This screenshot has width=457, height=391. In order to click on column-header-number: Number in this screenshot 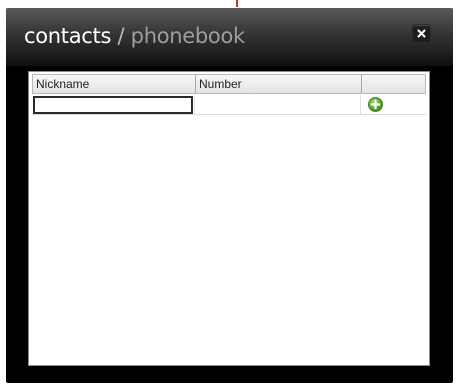, I will do `click(279, 84)`.